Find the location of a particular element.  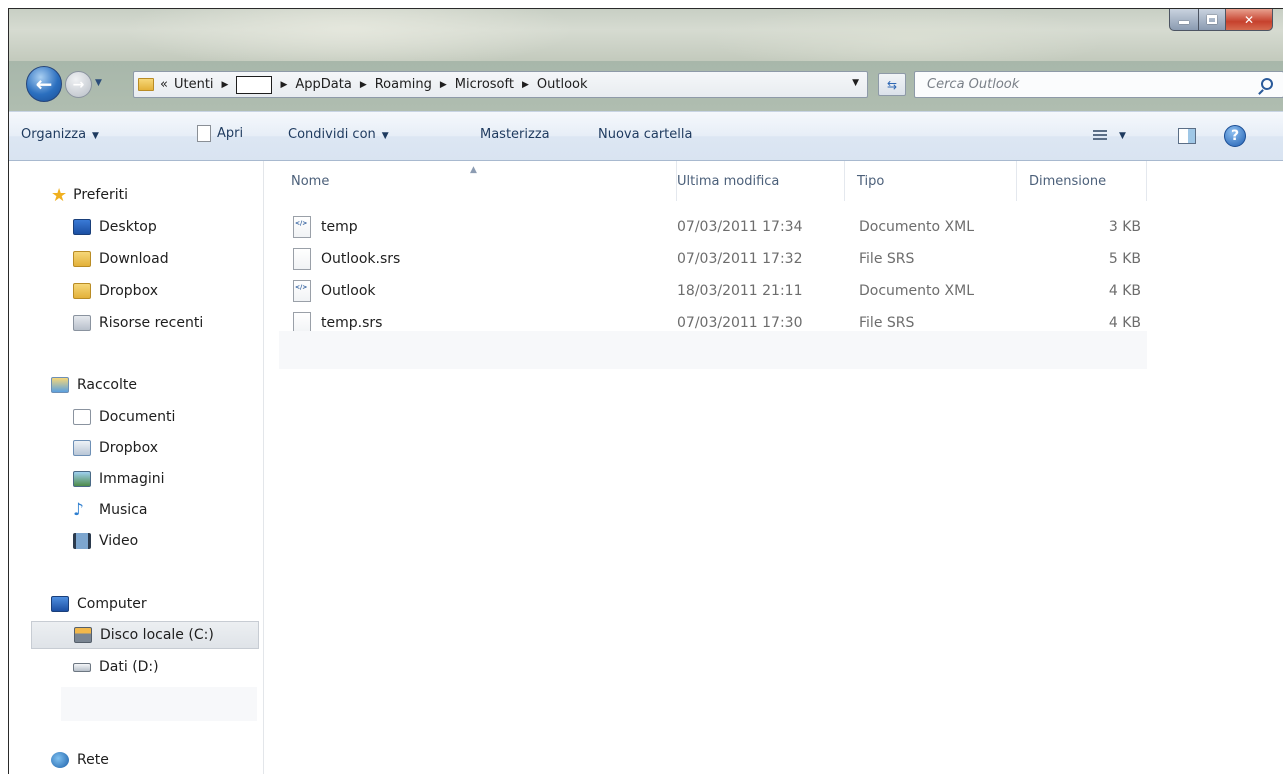

pictures-icon is located at coordinates (82, 479).